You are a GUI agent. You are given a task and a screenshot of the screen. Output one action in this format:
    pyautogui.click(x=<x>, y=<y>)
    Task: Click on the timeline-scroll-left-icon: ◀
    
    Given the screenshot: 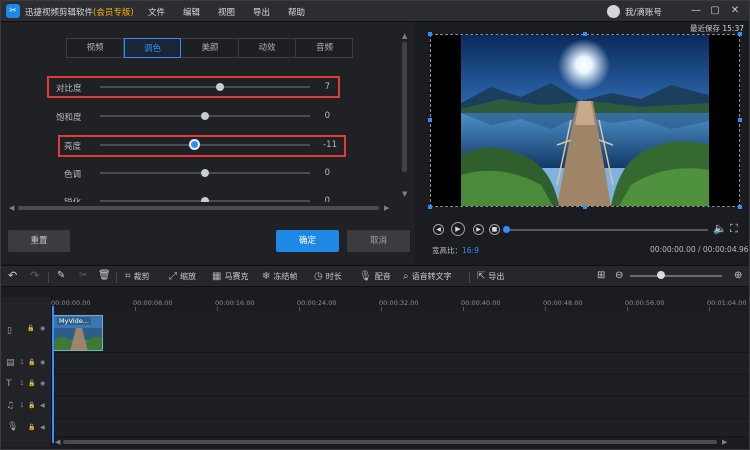 What is the action you would take?
    pyautogui.click(x=57, y=442)
    